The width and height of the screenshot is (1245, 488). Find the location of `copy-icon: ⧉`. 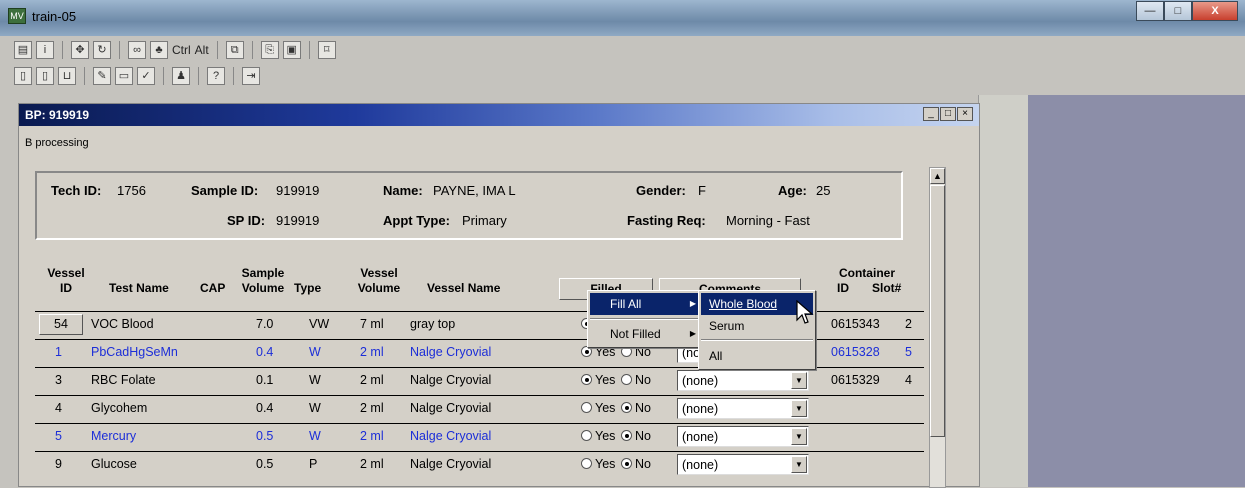

copy-icon: ⧉ is located at coordinates (234, 50).